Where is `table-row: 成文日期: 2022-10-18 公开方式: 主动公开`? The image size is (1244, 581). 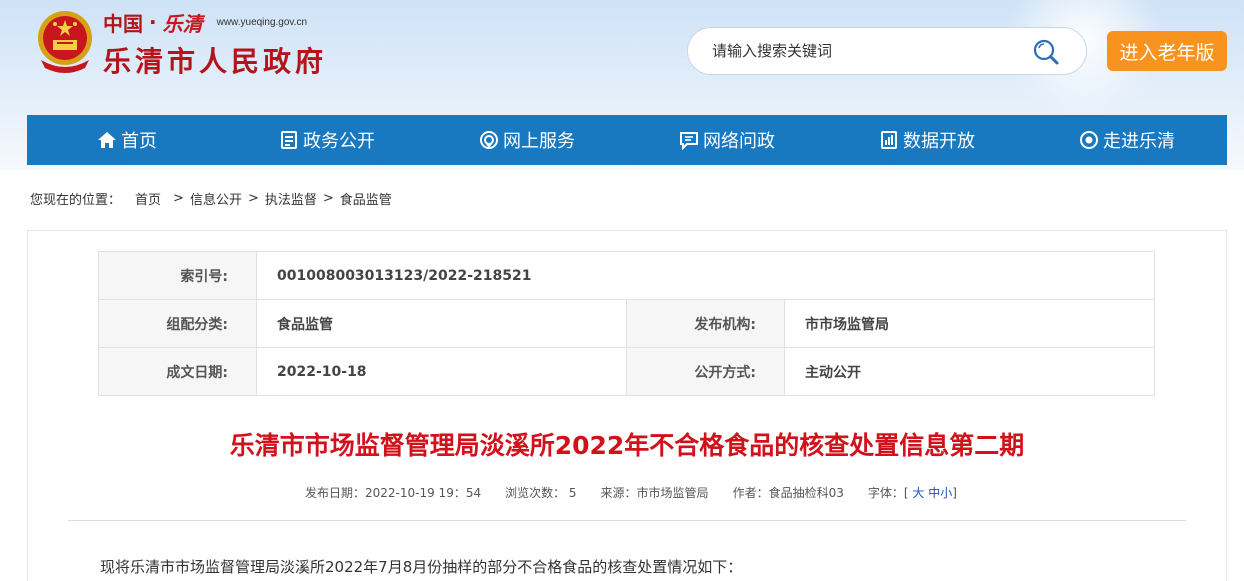 table-row: 成文日期: 2022-10-18 公开方式: 主动公开 is located at coordinates (626, 371).